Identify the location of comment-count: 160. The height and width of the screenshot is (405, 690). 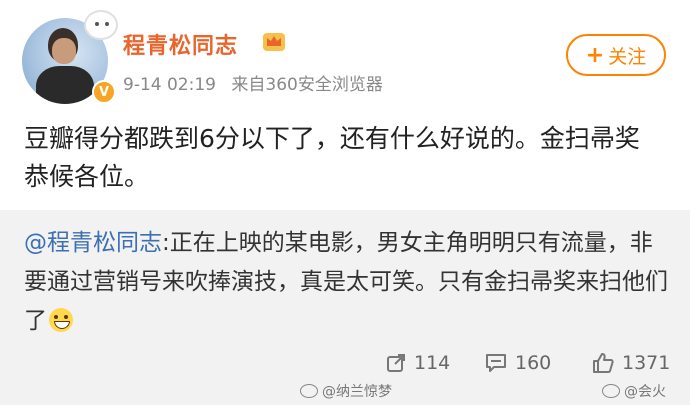
(533, 363).